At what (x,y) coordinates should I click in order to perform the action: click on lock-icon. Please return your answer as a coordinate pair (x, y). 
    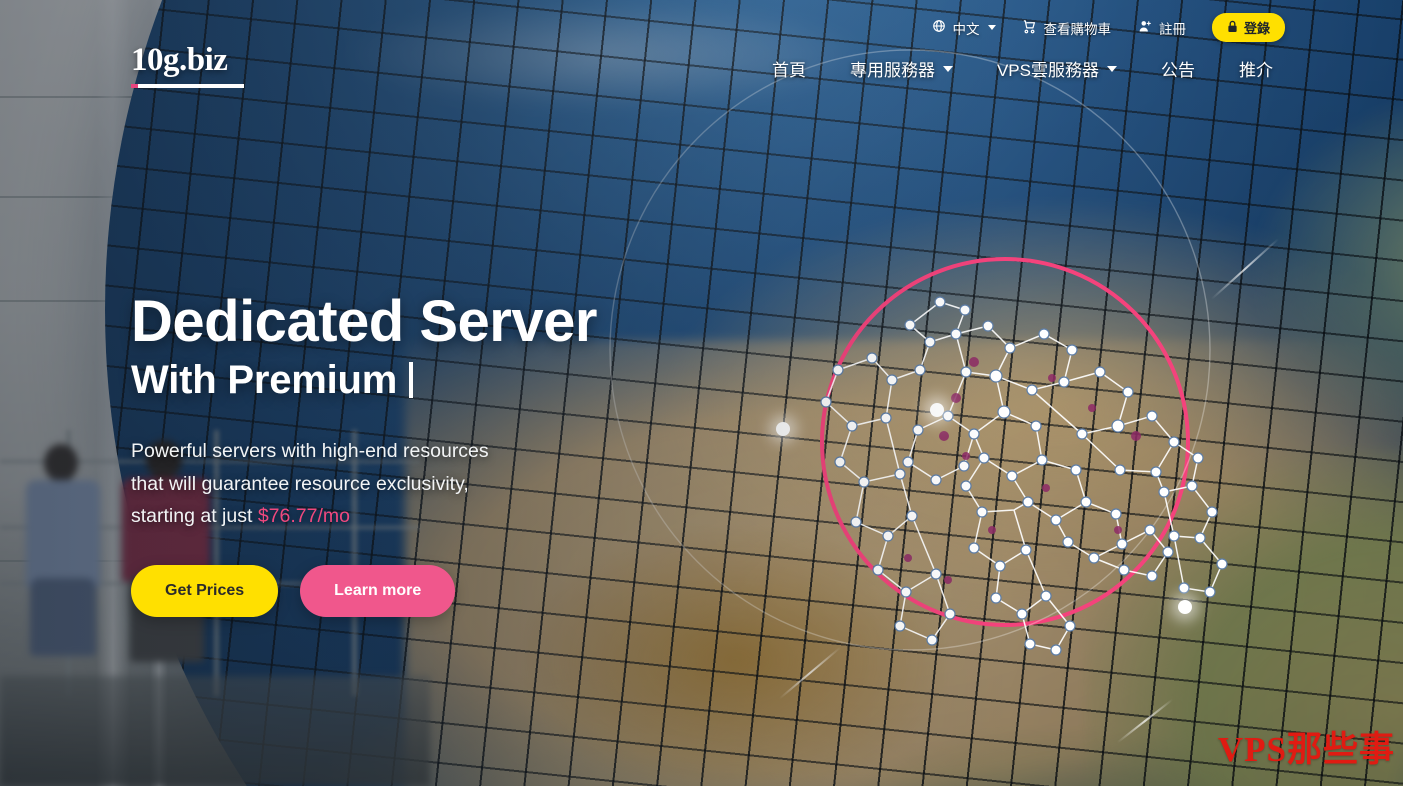
    Looking at the image, I should click on (1232, 28).